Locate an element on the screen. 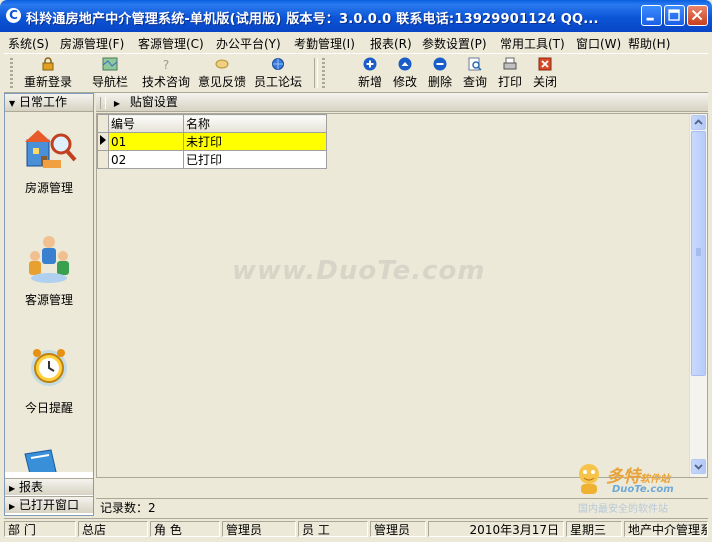 This screenshot has width=712, height=542. app-icon: C is located at coordinates (13, 15).